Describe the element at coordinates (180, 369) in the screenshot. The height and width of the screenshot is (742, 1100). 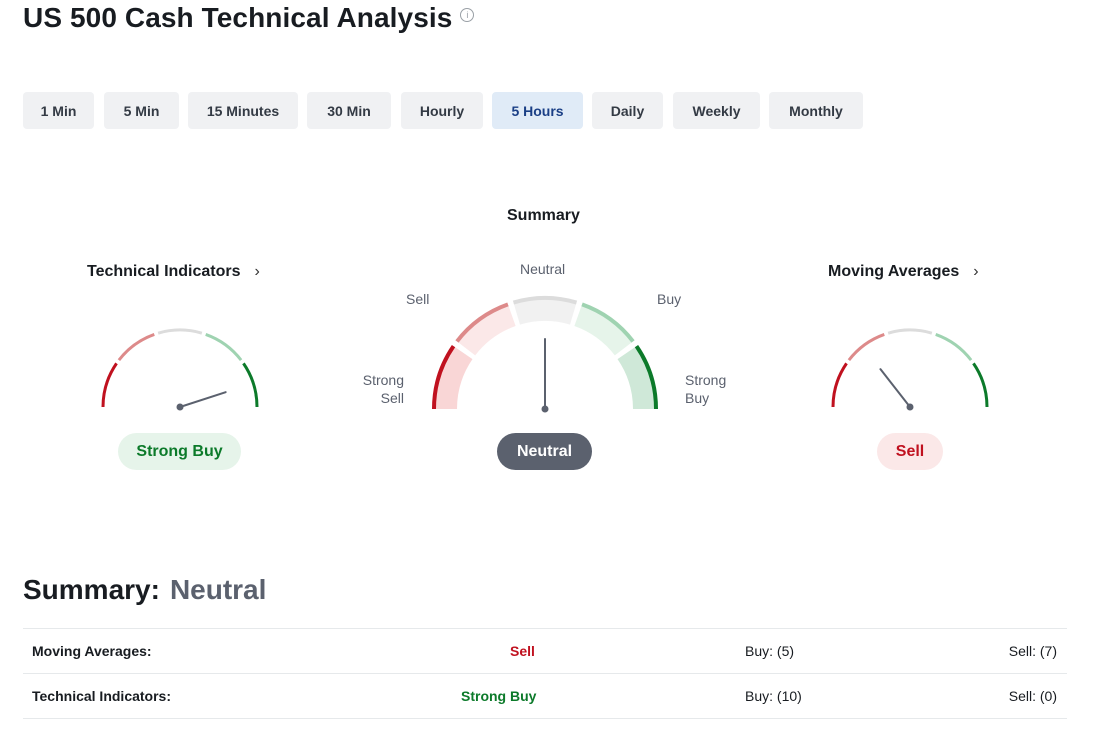
I see `technical-indicators-gauge` at that location.